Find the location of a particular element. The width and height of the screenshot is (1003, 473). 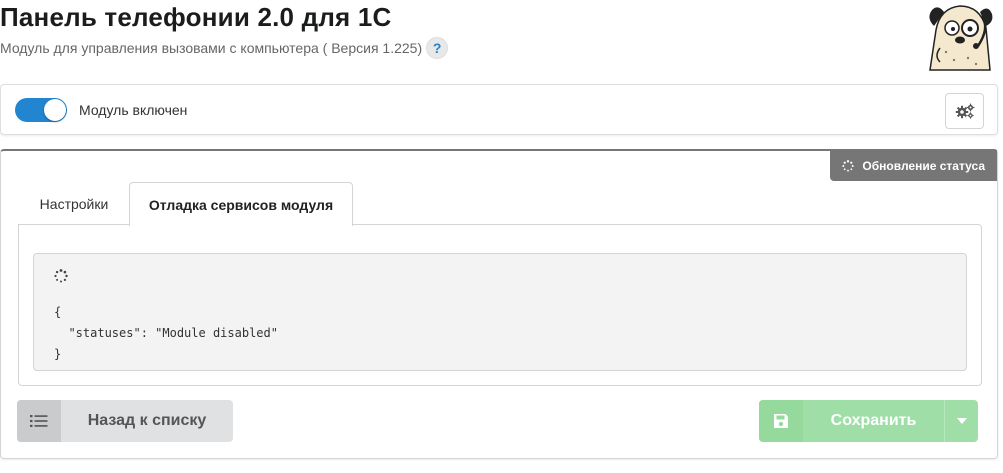

debug-output-text: { "statuses": "Module disabled" } is located at coordinates (166, 333).